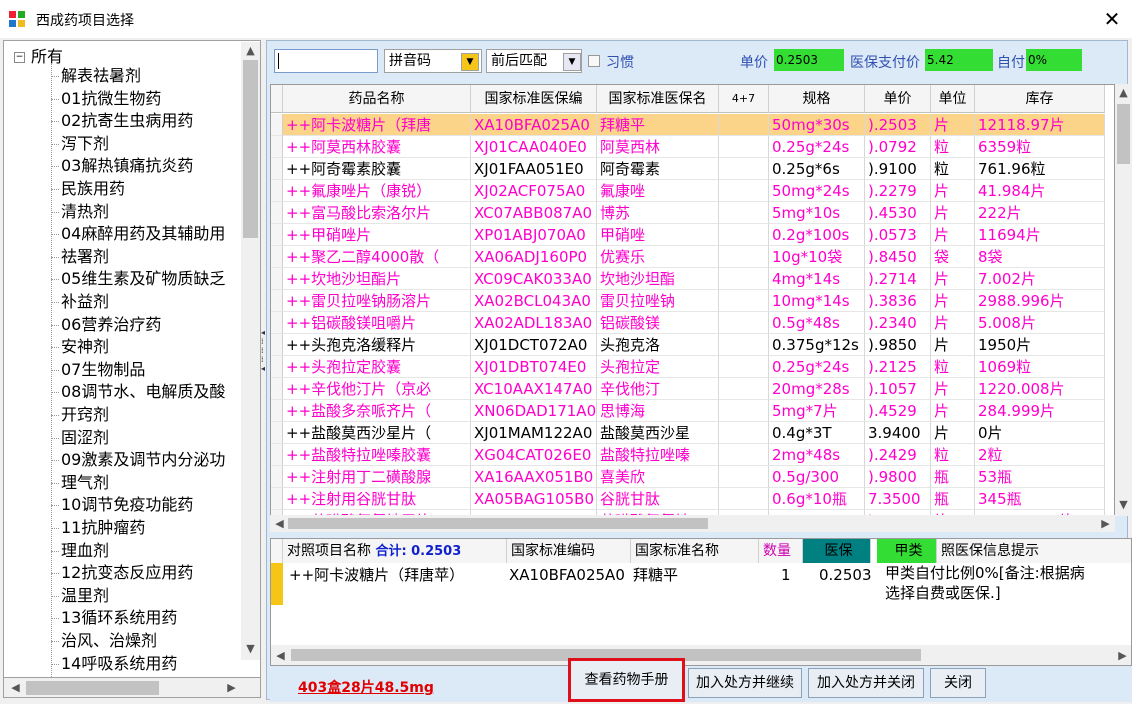 Image resolution: width=1132 pixels, height=704 pixels. What do you see at coordinates (953, 99) in the screenshot?
I see `column-header: 单位` at bounding box center [953, 99].